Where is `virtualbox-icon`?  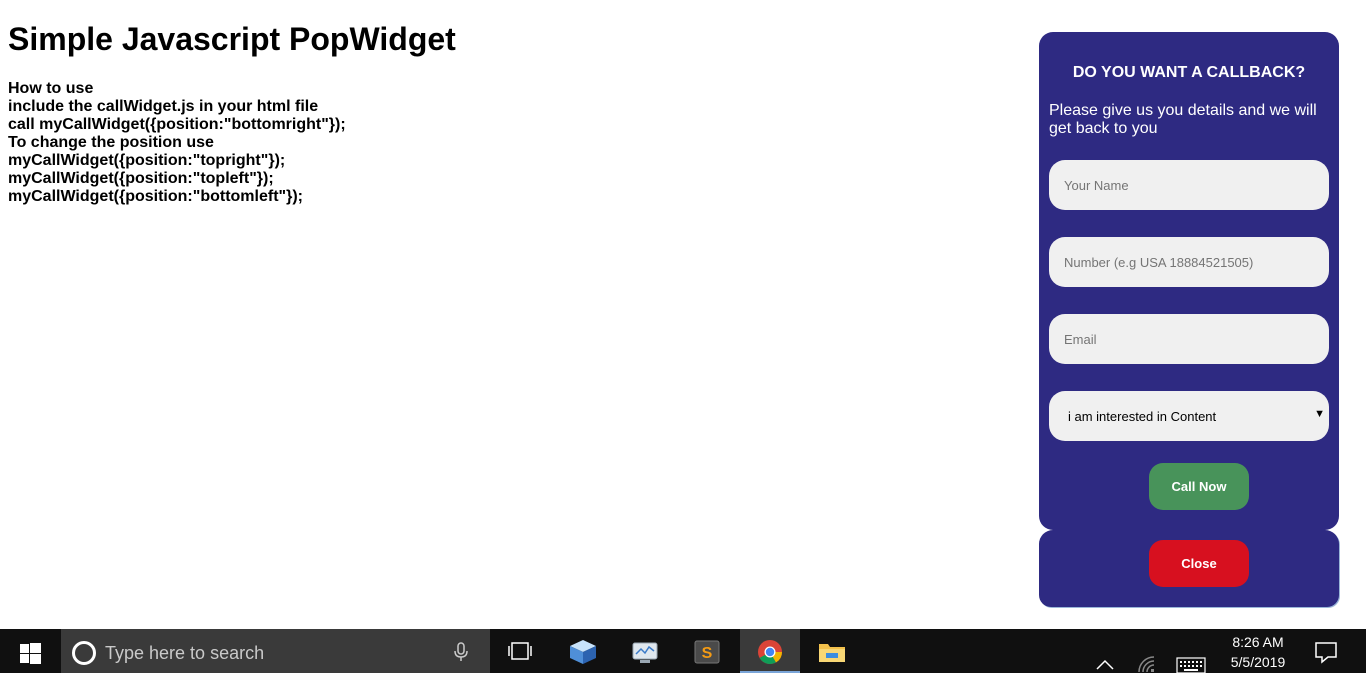 virtualbox-icon is located at coordinates (583, 651).